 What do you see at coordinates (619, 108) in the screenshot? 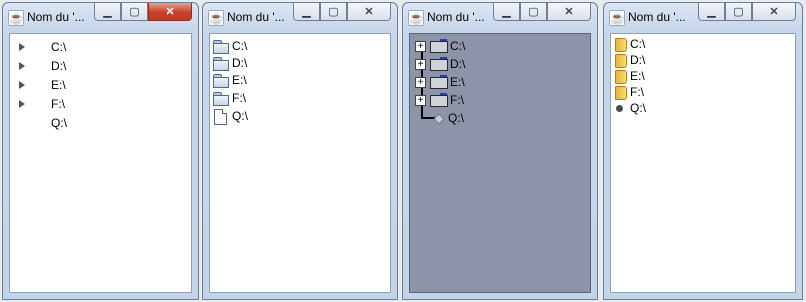
I see `leaf-dot-icon` at bounding box center [619, 108].